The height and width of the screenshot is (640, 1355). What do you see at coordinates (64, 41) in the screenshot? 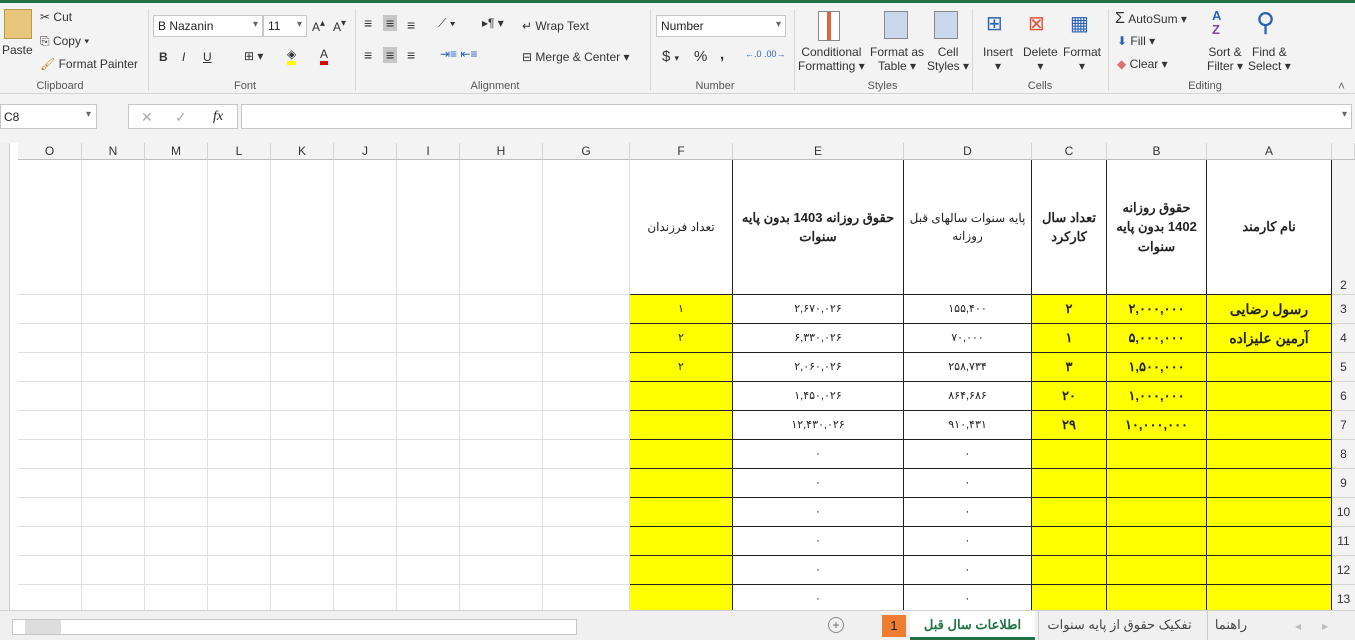
I see `copy-button: ⎘ Copy ▾` at bounding box center [64, 41].